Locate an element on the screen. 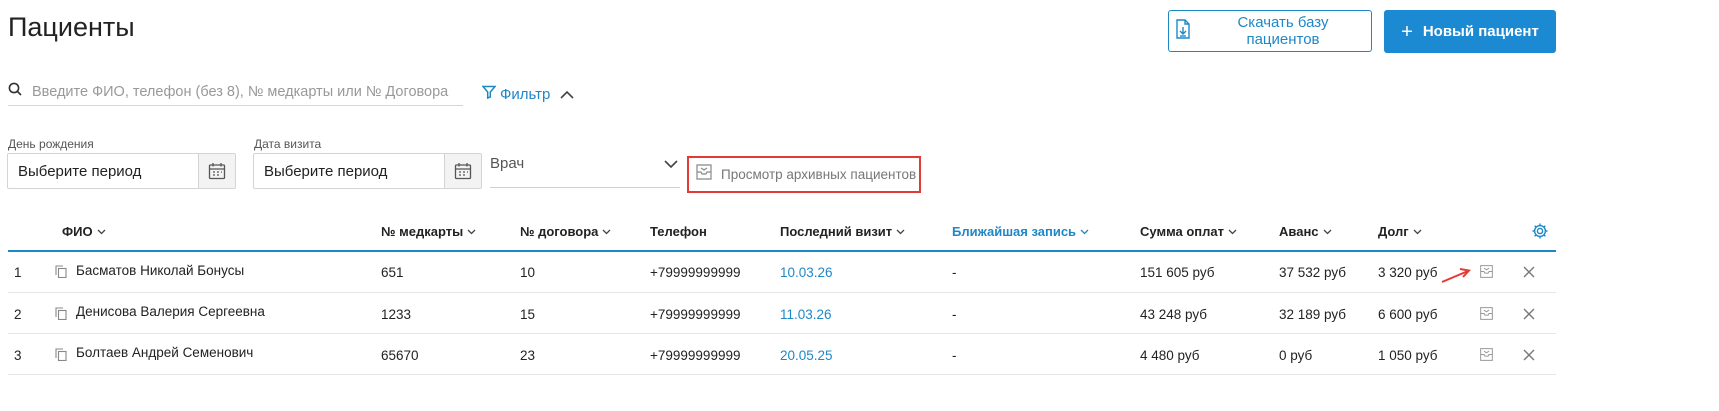  last-visit-link: 20.05.25 is located at coordinates (806, 355).